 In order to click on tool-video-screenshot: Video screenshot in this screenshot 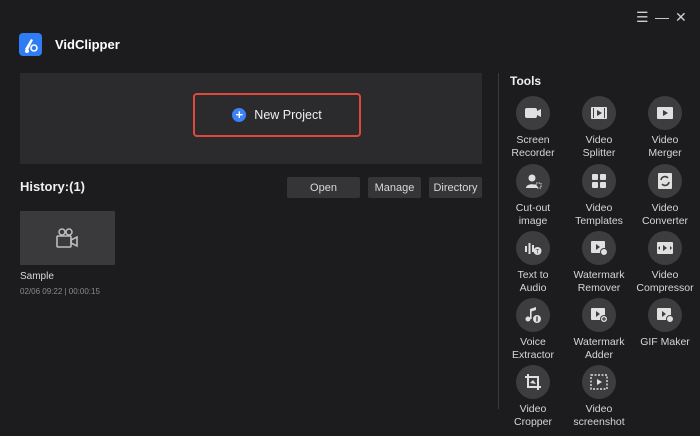, I will do `click(599, 397)`.